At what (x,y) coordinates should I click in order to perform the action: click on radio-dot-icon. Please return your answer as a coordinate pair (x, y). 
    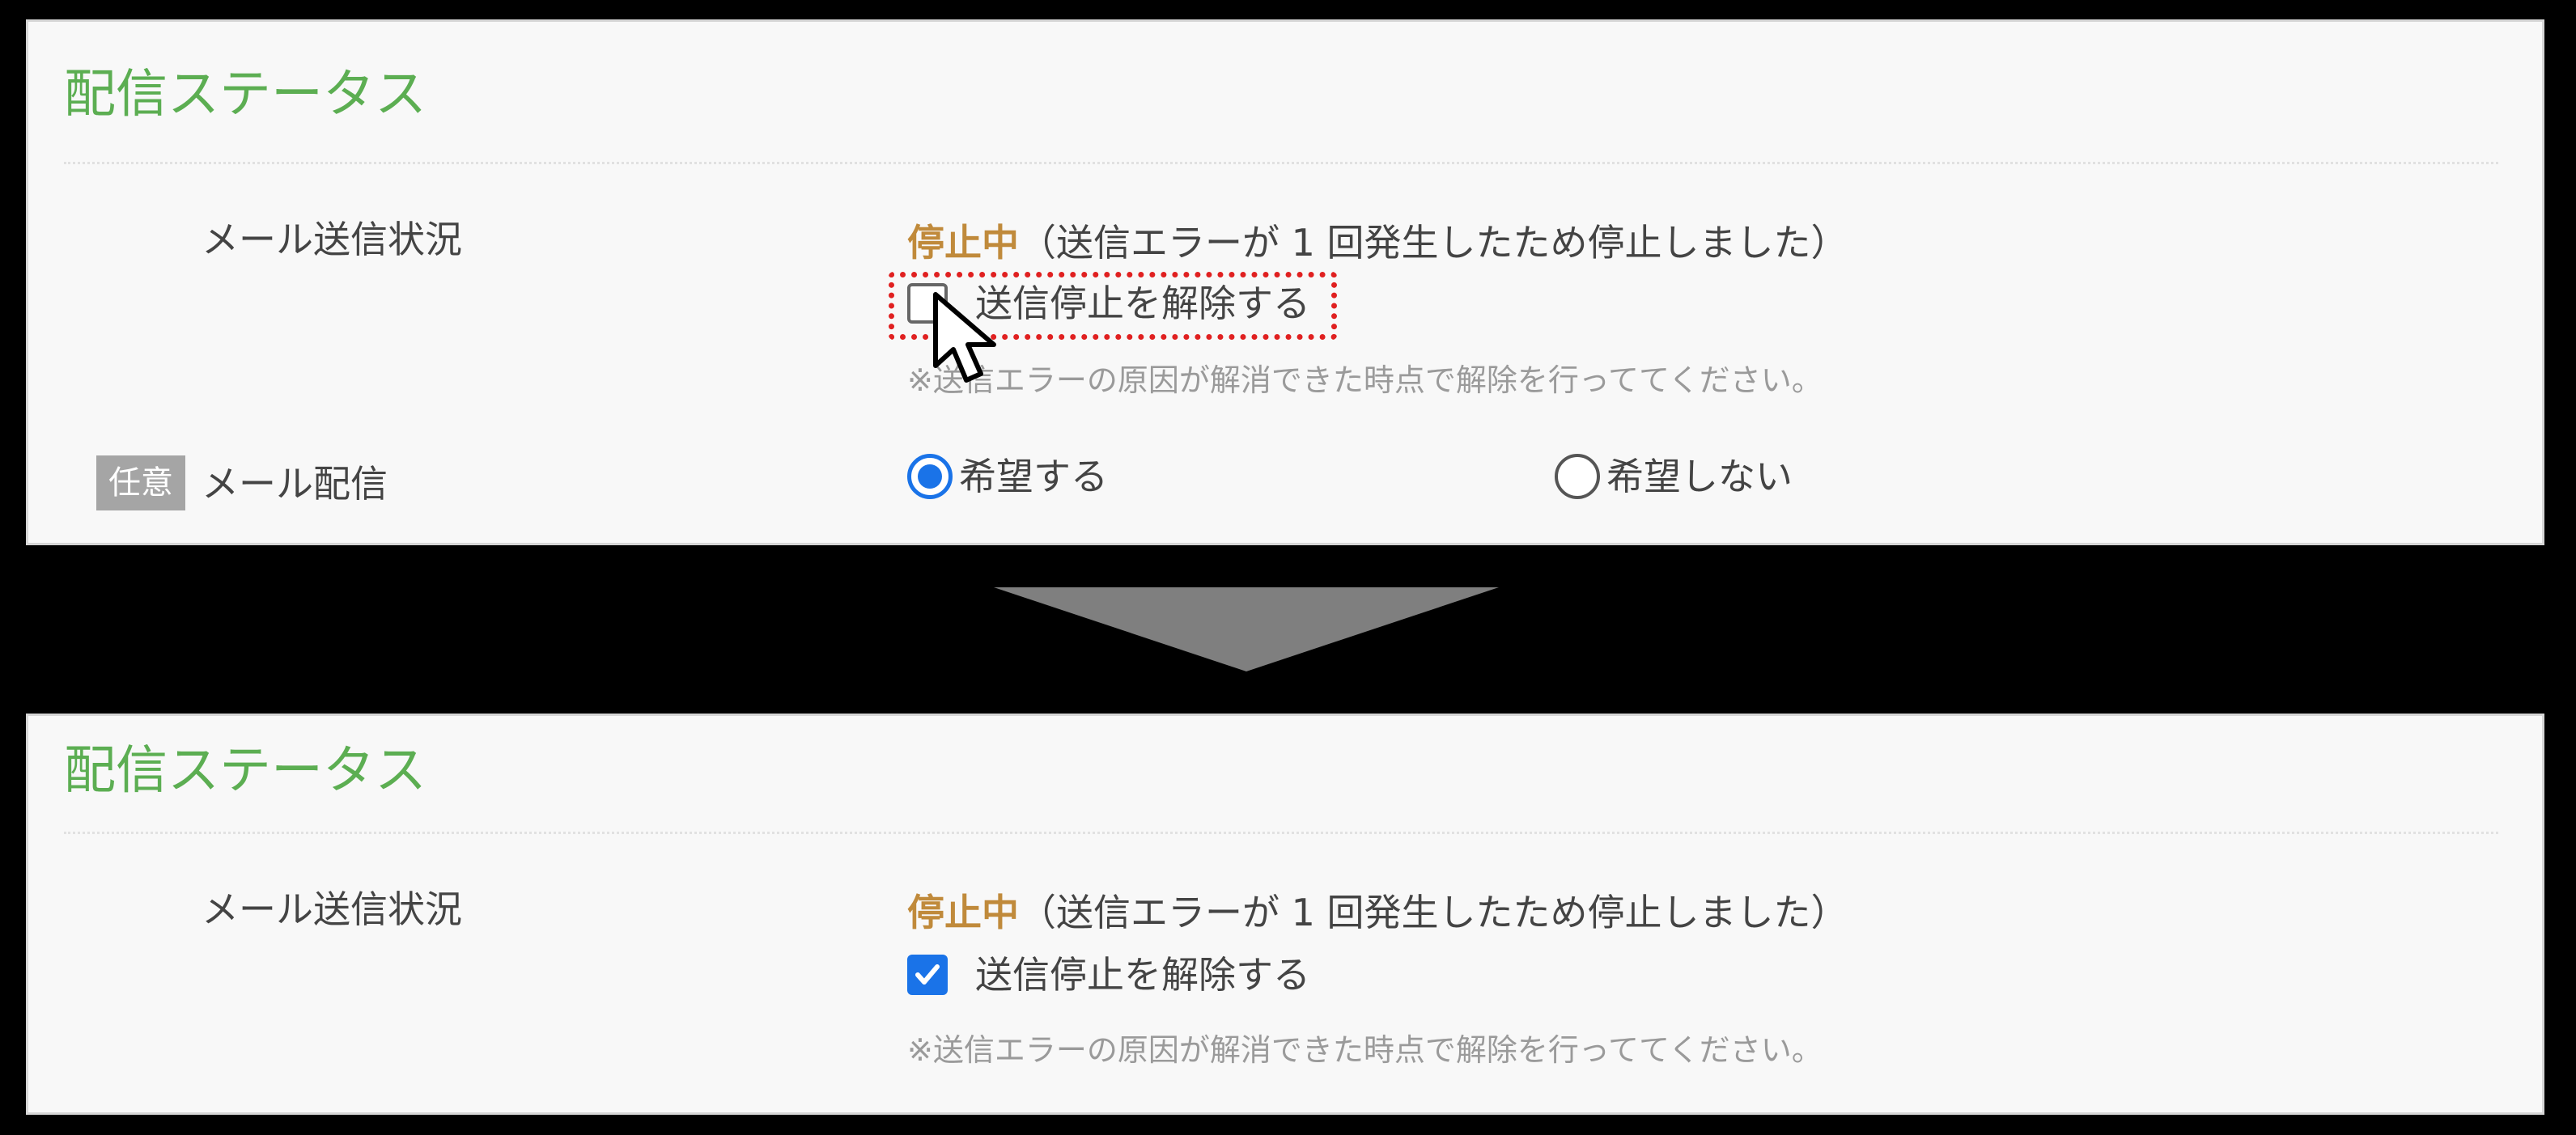
    Looking at the image, I should click on (930, 476).